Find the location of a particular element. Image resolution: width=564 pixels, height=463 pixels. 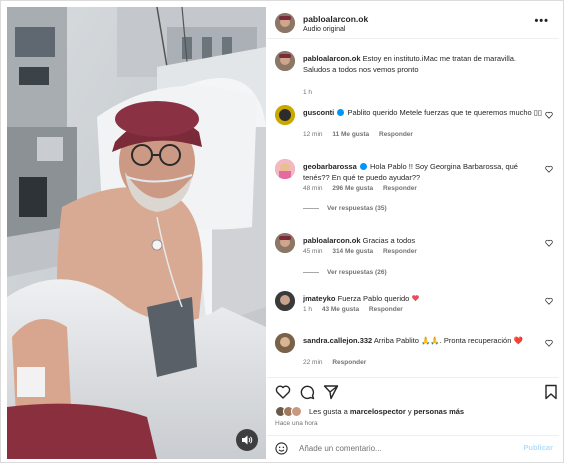

comment-username: sandra.callejon.332 is located at coordinates (337, 340).